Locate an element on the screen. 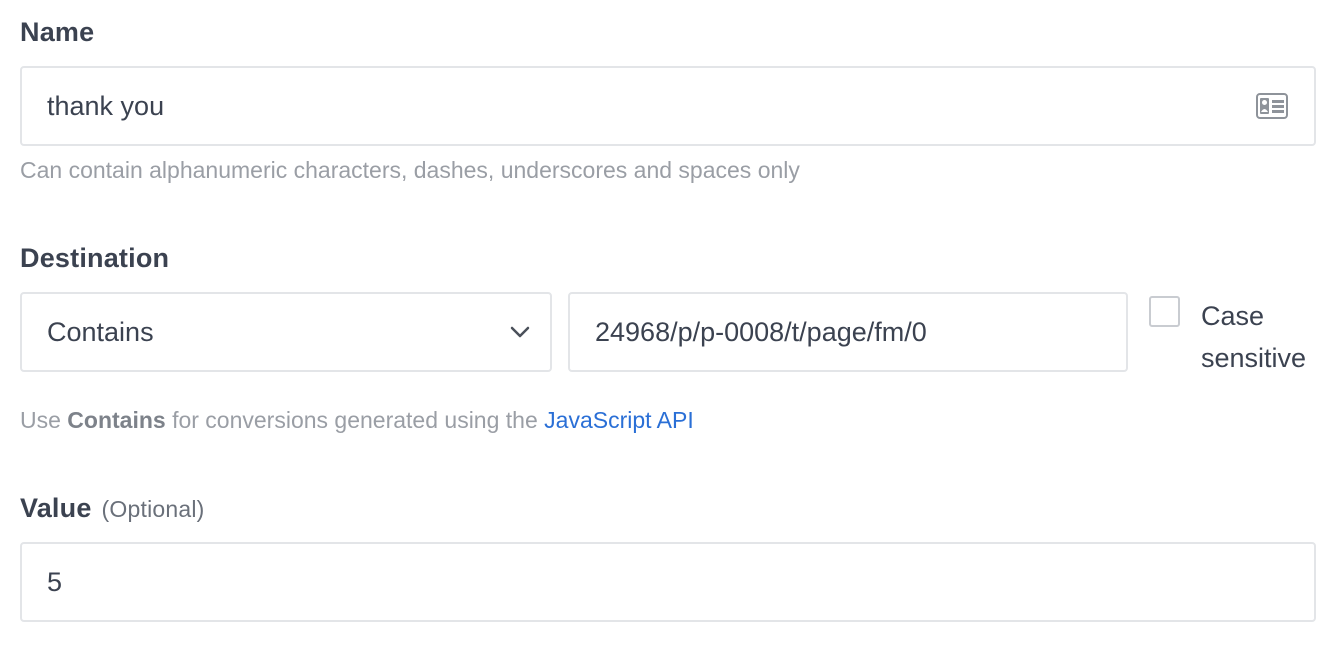 Image resolution: width=1340 pixels, height=646 pixels. help-middle: for conversions generated using the is located at coordinates (355, 420).